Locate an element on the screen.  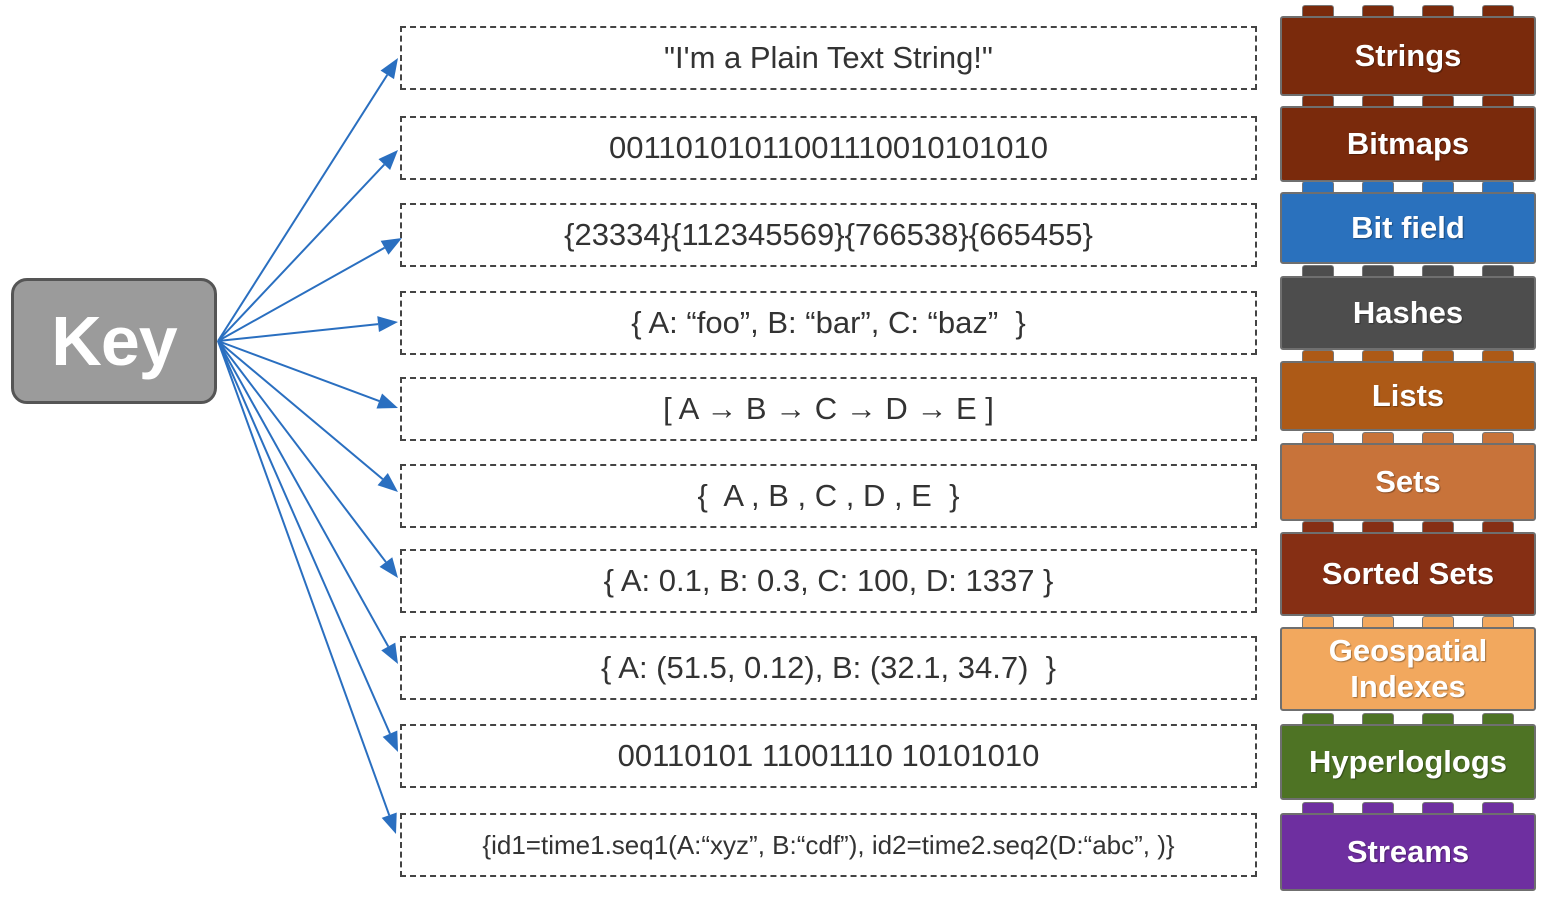
value-text: { A , B , C , D , E } is located at coordinates (828, 495).